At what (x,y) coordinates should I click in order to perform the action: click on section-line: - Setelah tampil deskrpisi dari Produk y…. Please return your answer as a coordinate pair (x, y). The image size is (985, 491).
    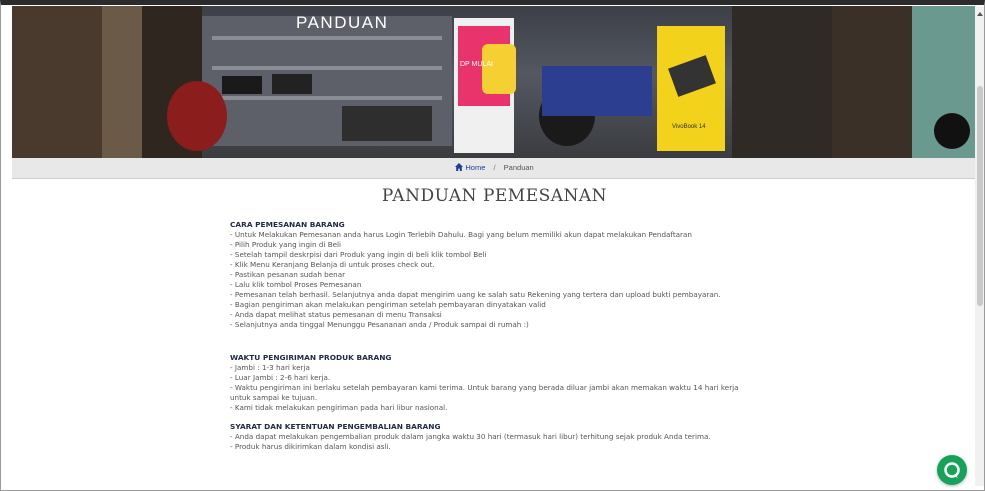
    Looking at the image, I should click on (358, 254).